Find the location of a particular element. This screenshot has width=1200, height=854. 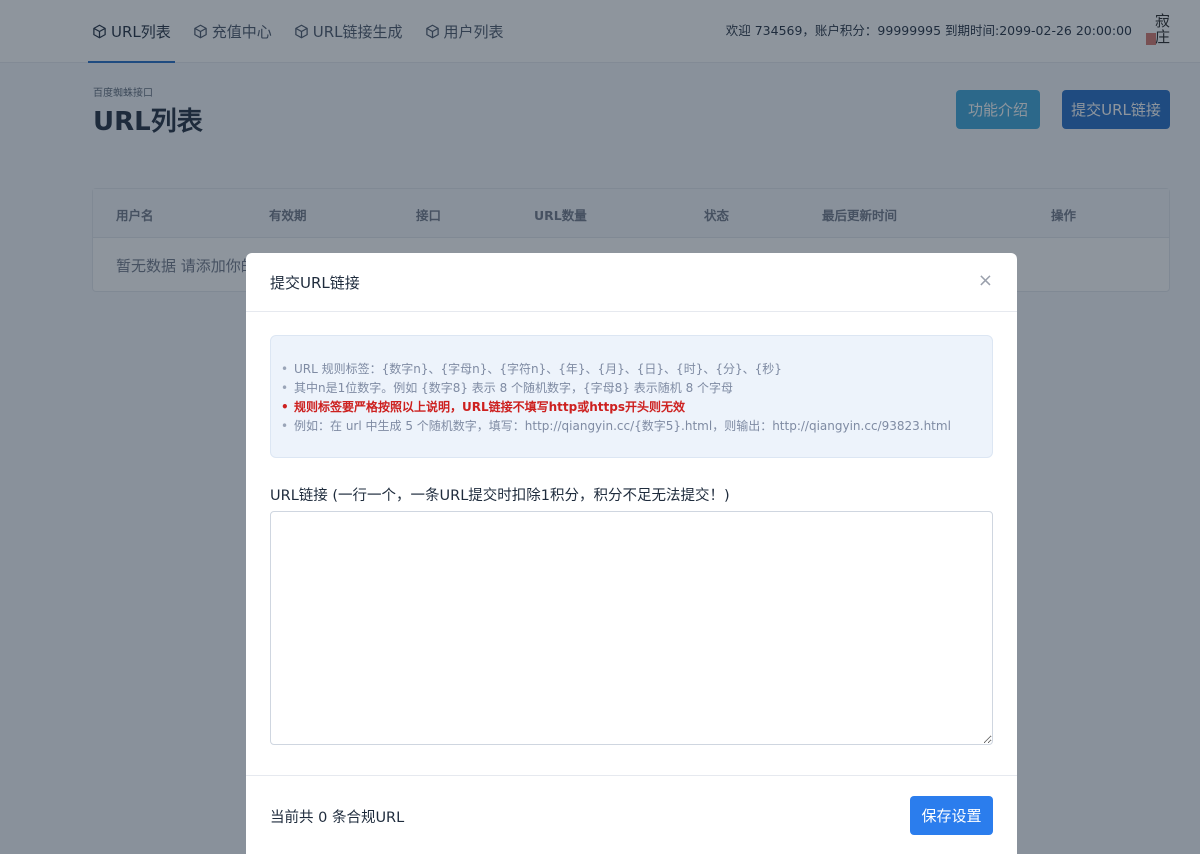

modal-header: 提交URL链接 × is located at coordinates (631, 282).